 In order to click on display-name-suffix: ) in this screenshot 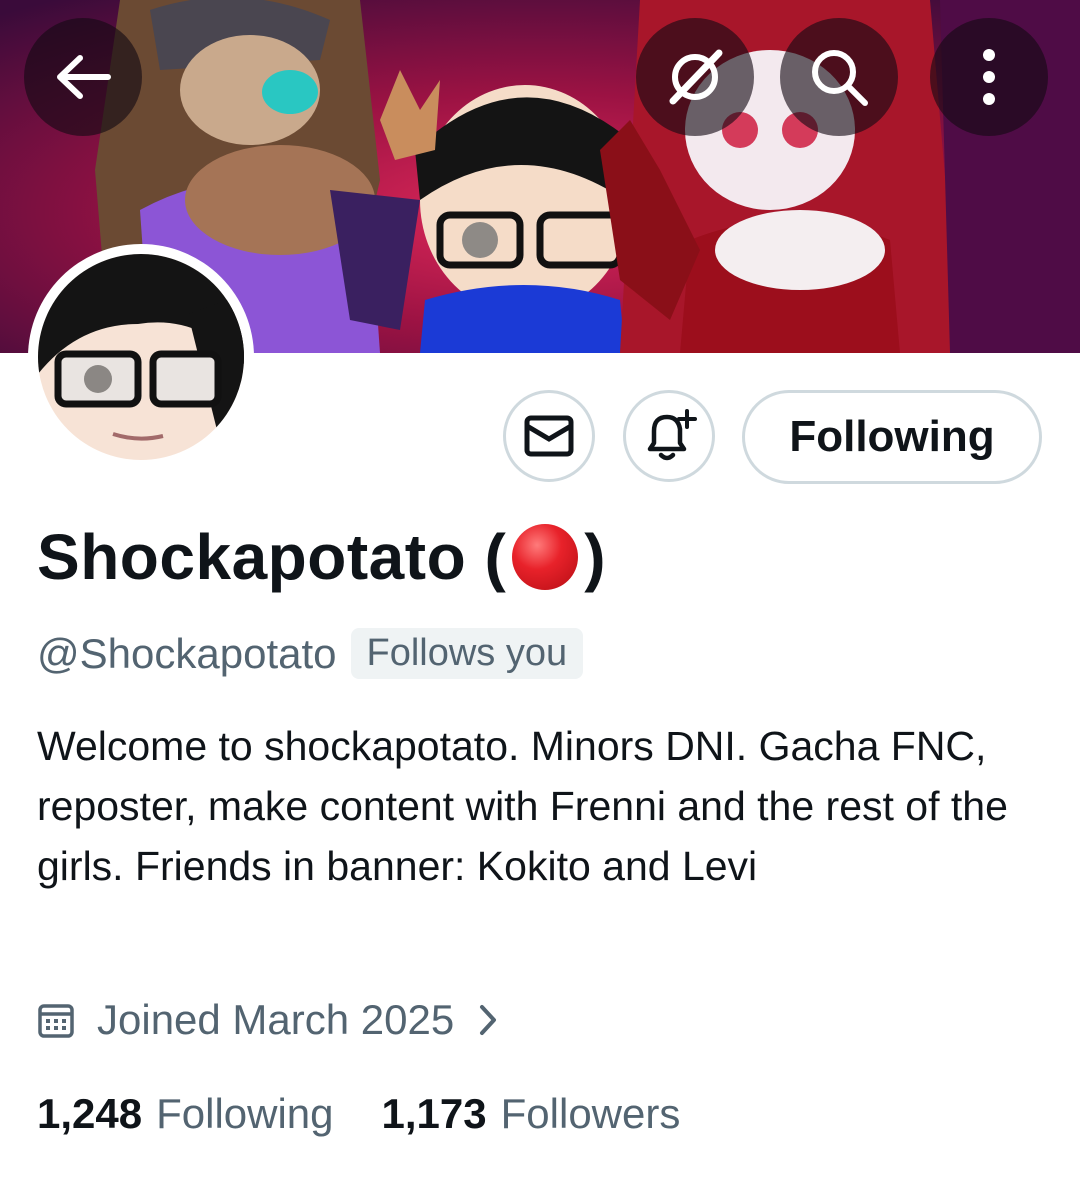, I will do `click(595, 557)`.